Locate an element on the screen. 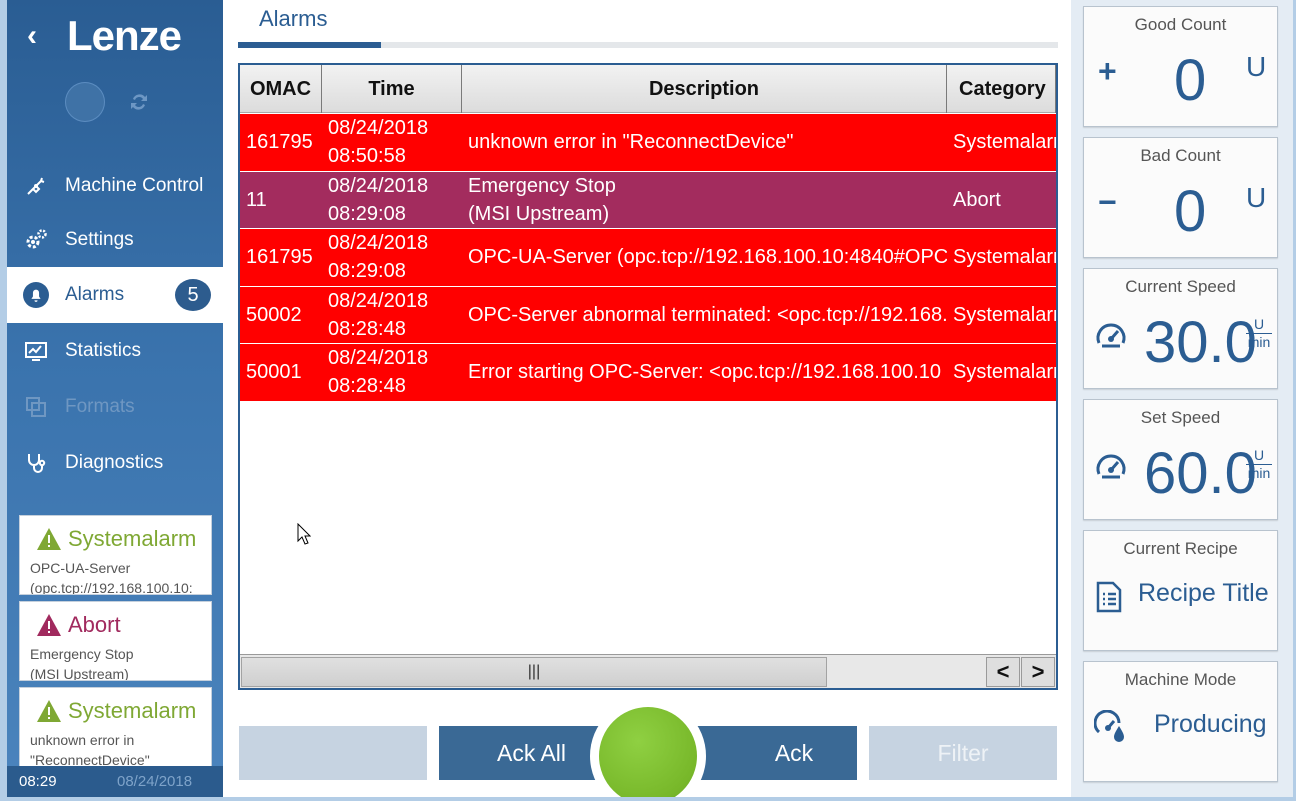 The width and height of the screenshot is (1296, 801). filter-button: Filter is located at coordinates (963, 753).